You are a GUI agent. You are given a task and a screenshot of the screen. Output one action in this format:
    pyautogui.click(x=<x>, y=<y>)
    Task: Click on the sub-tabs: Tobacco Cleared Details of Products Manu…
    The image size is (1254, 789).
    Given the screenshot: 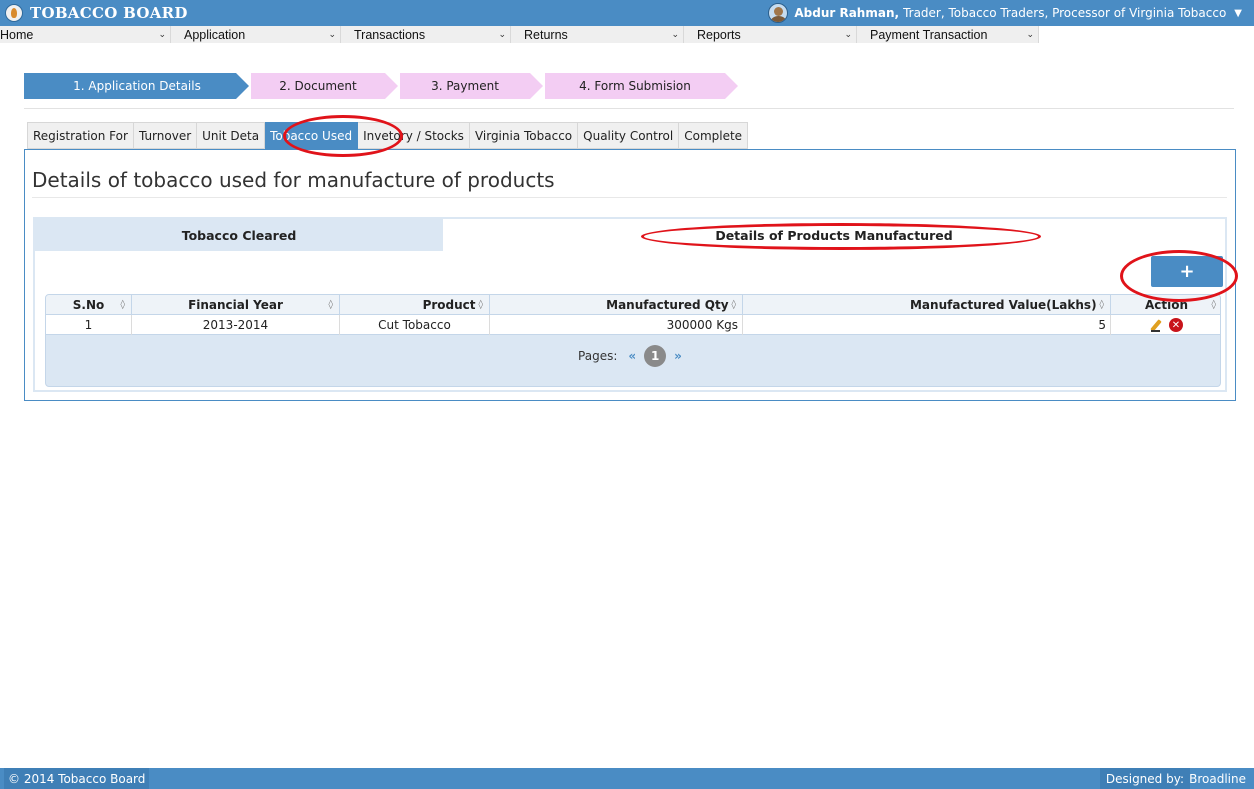 What is the action you would take?
    pyautogui.click(x=630, y=235)
    